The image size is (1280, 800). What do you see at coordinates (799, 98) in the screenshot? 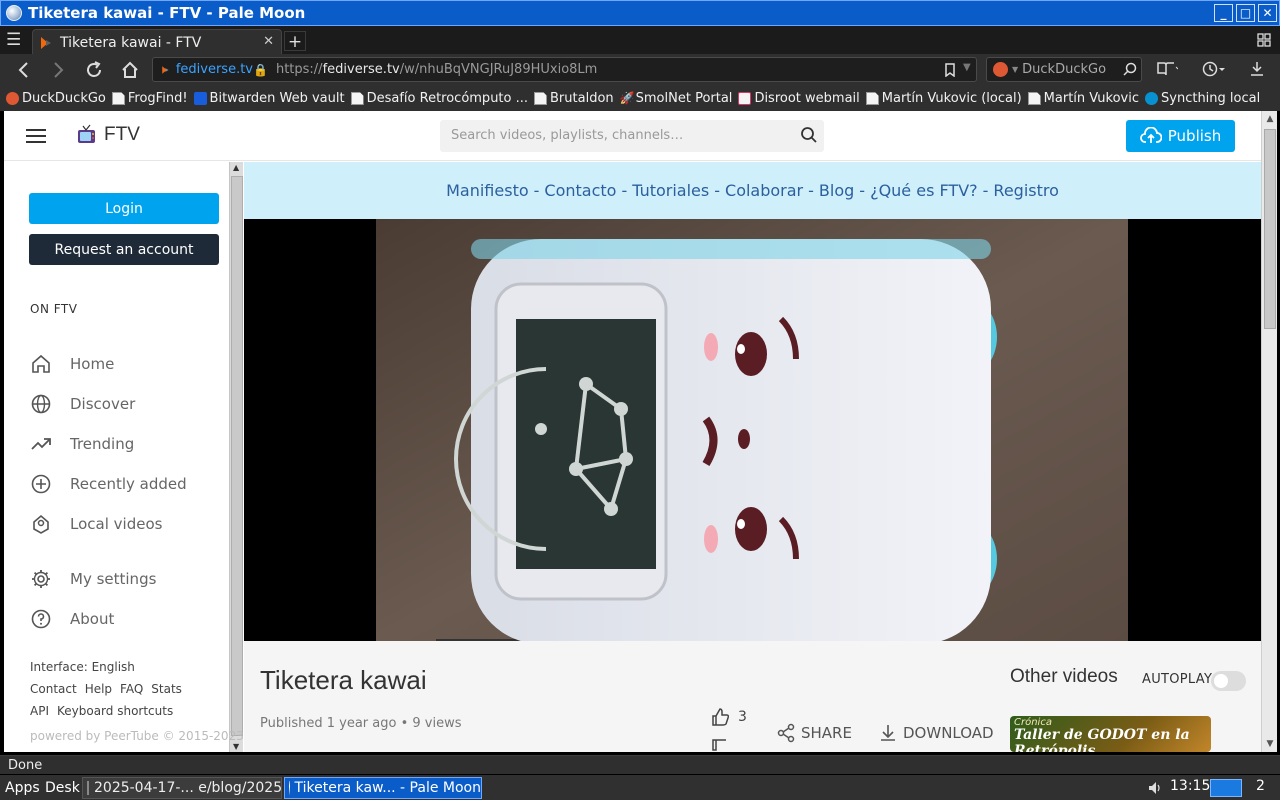
I see `bookmark-disroot: Disroot webmail` at bounding box center [799, 98].